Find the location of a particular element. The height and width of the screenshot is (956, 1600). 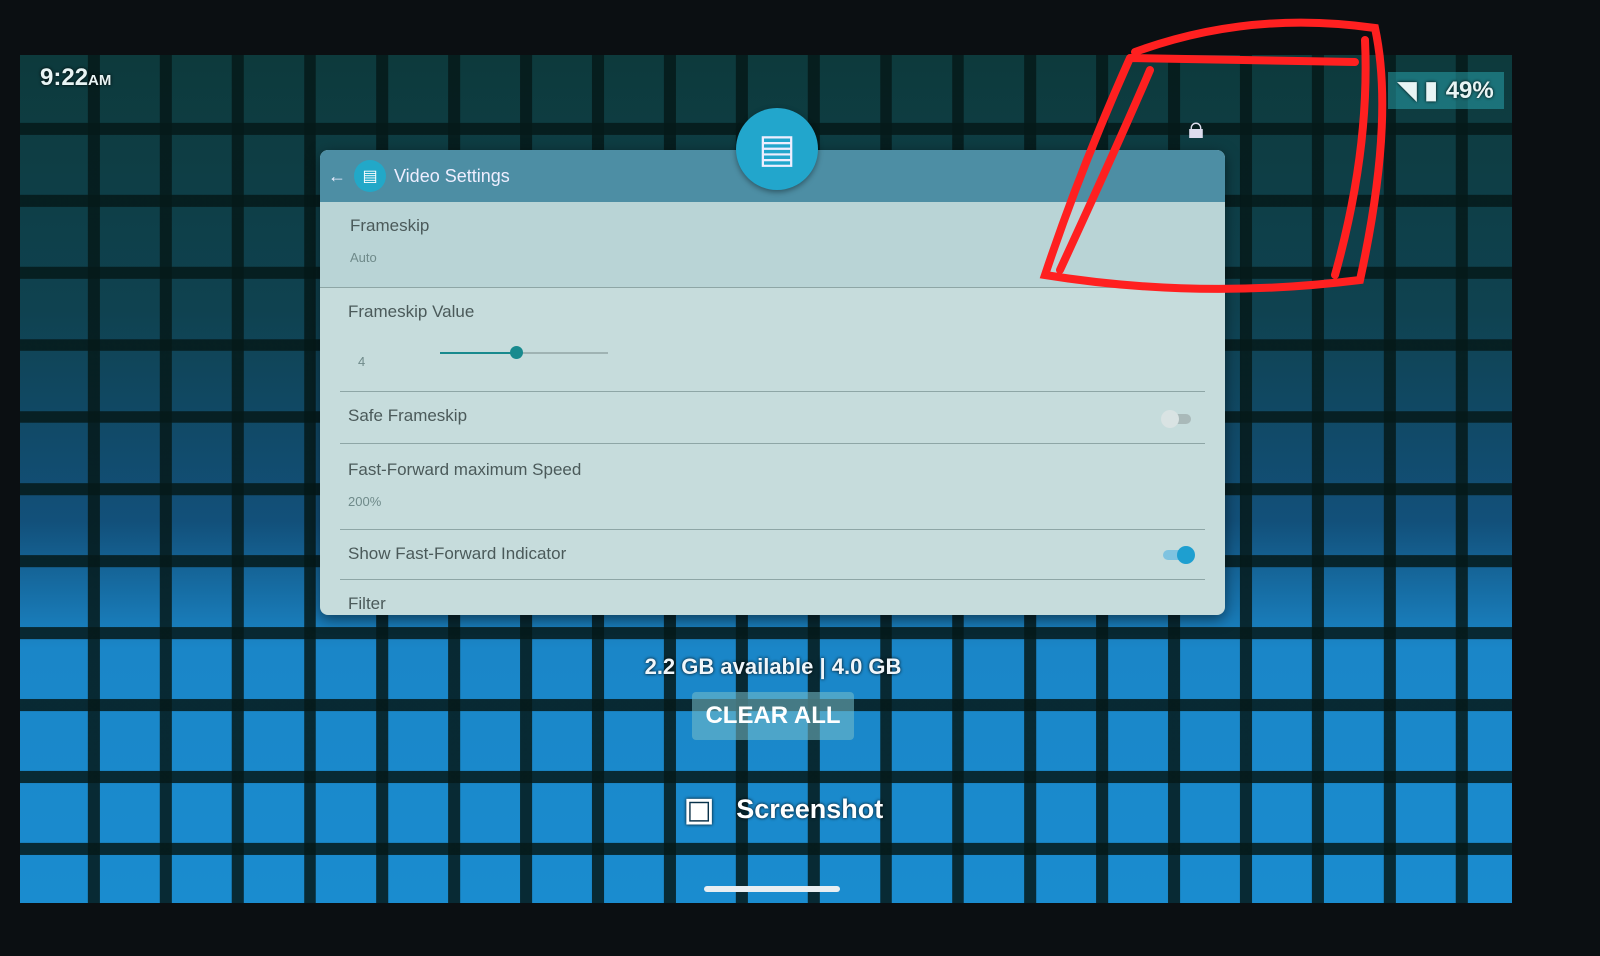

red-annotation-scribble is located at coordinates (1213, 155).